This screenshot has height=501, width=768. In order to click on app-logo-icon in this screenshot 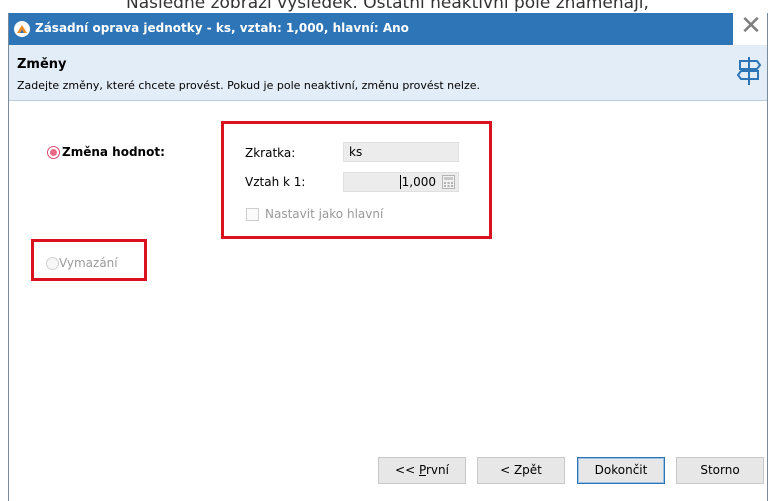, I will do `click(22, 29)`.